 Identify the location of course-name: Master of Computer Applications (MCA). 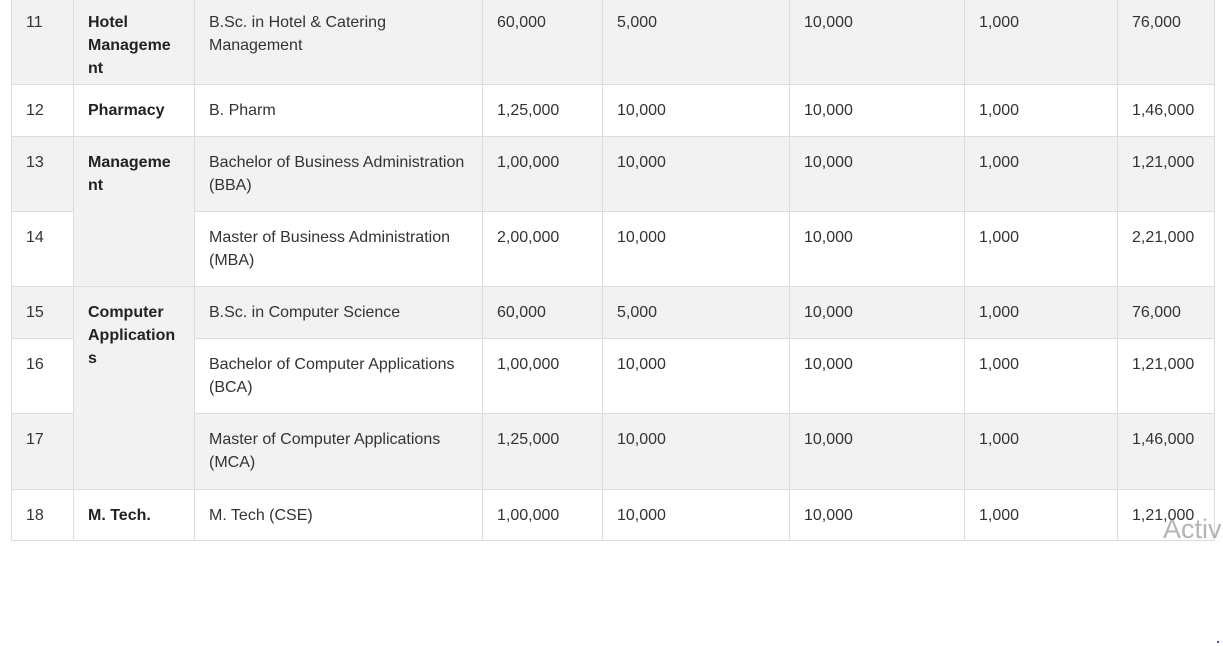
(338, 451).